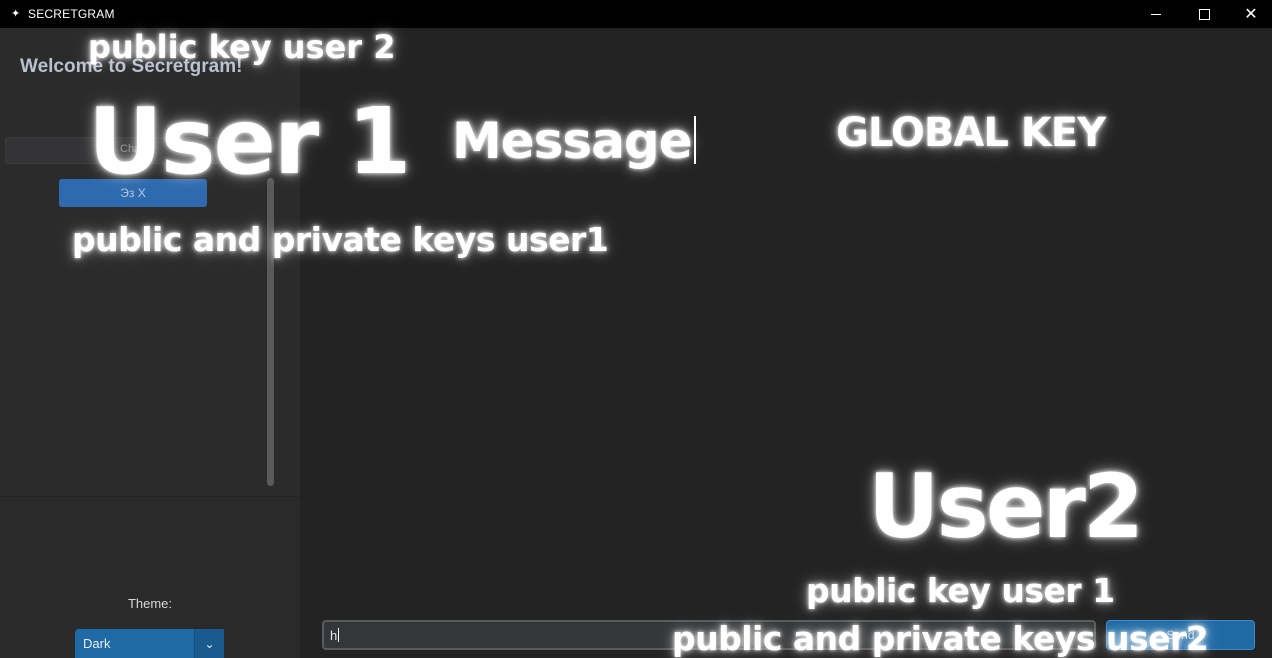 The width and height of the screenshot is (1272, 658). I want to click on close-icon: ✕, so click(1251, 14).